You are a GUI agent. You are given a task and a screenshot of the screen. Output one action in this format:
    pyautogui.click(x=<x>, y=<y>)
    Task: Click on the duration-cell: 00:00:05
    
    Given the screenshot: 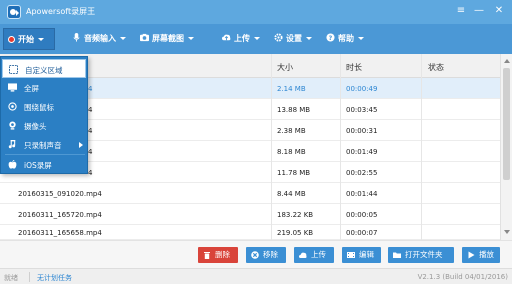 What is the action you would take?
    pyautogui.click(x=362, y=215)
    